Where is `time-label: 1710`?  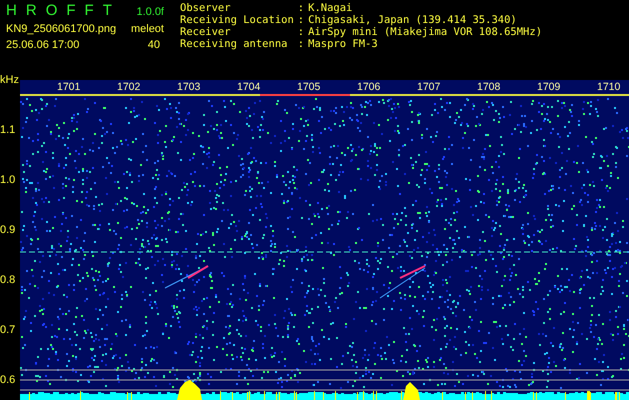 time-label: 1710 is located at coordinates (608, 87).